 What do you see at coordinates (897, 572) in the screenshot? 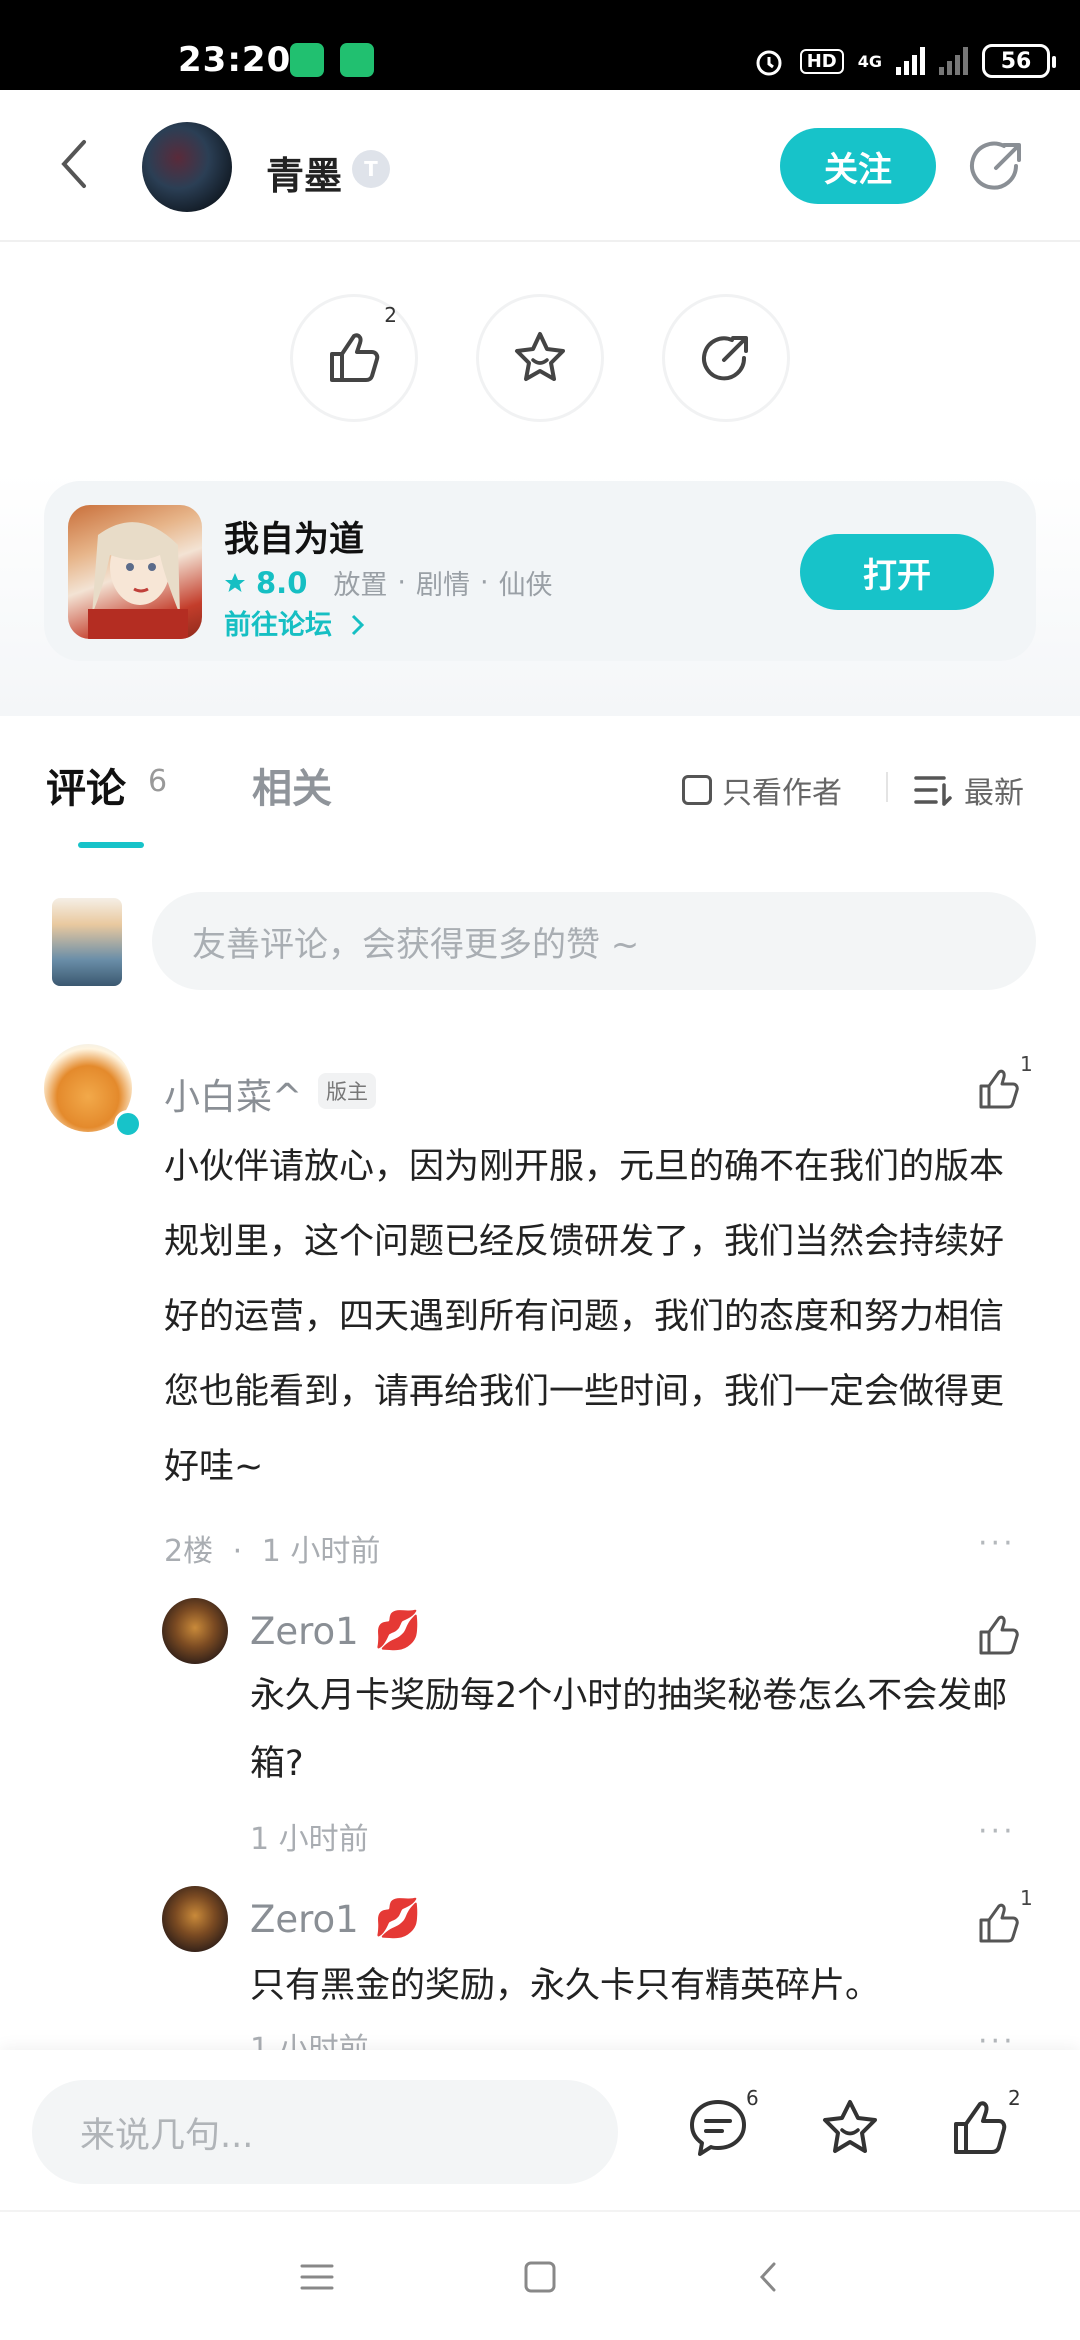
I see `open-game-button: 打开` at bounding box center [897, 572].